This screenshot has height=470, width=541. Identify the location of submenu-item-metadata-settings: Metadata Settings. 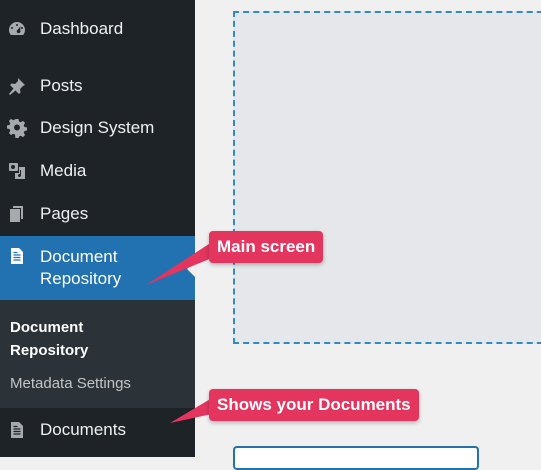
(70, 383).